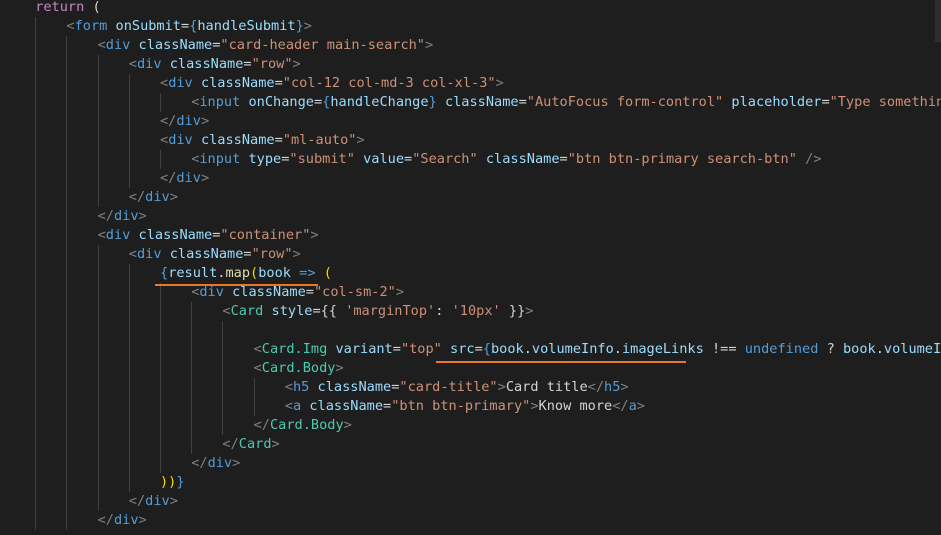 The image size is (941, 535). I want to click on code-token: volumeInfo, so click(912, 349).